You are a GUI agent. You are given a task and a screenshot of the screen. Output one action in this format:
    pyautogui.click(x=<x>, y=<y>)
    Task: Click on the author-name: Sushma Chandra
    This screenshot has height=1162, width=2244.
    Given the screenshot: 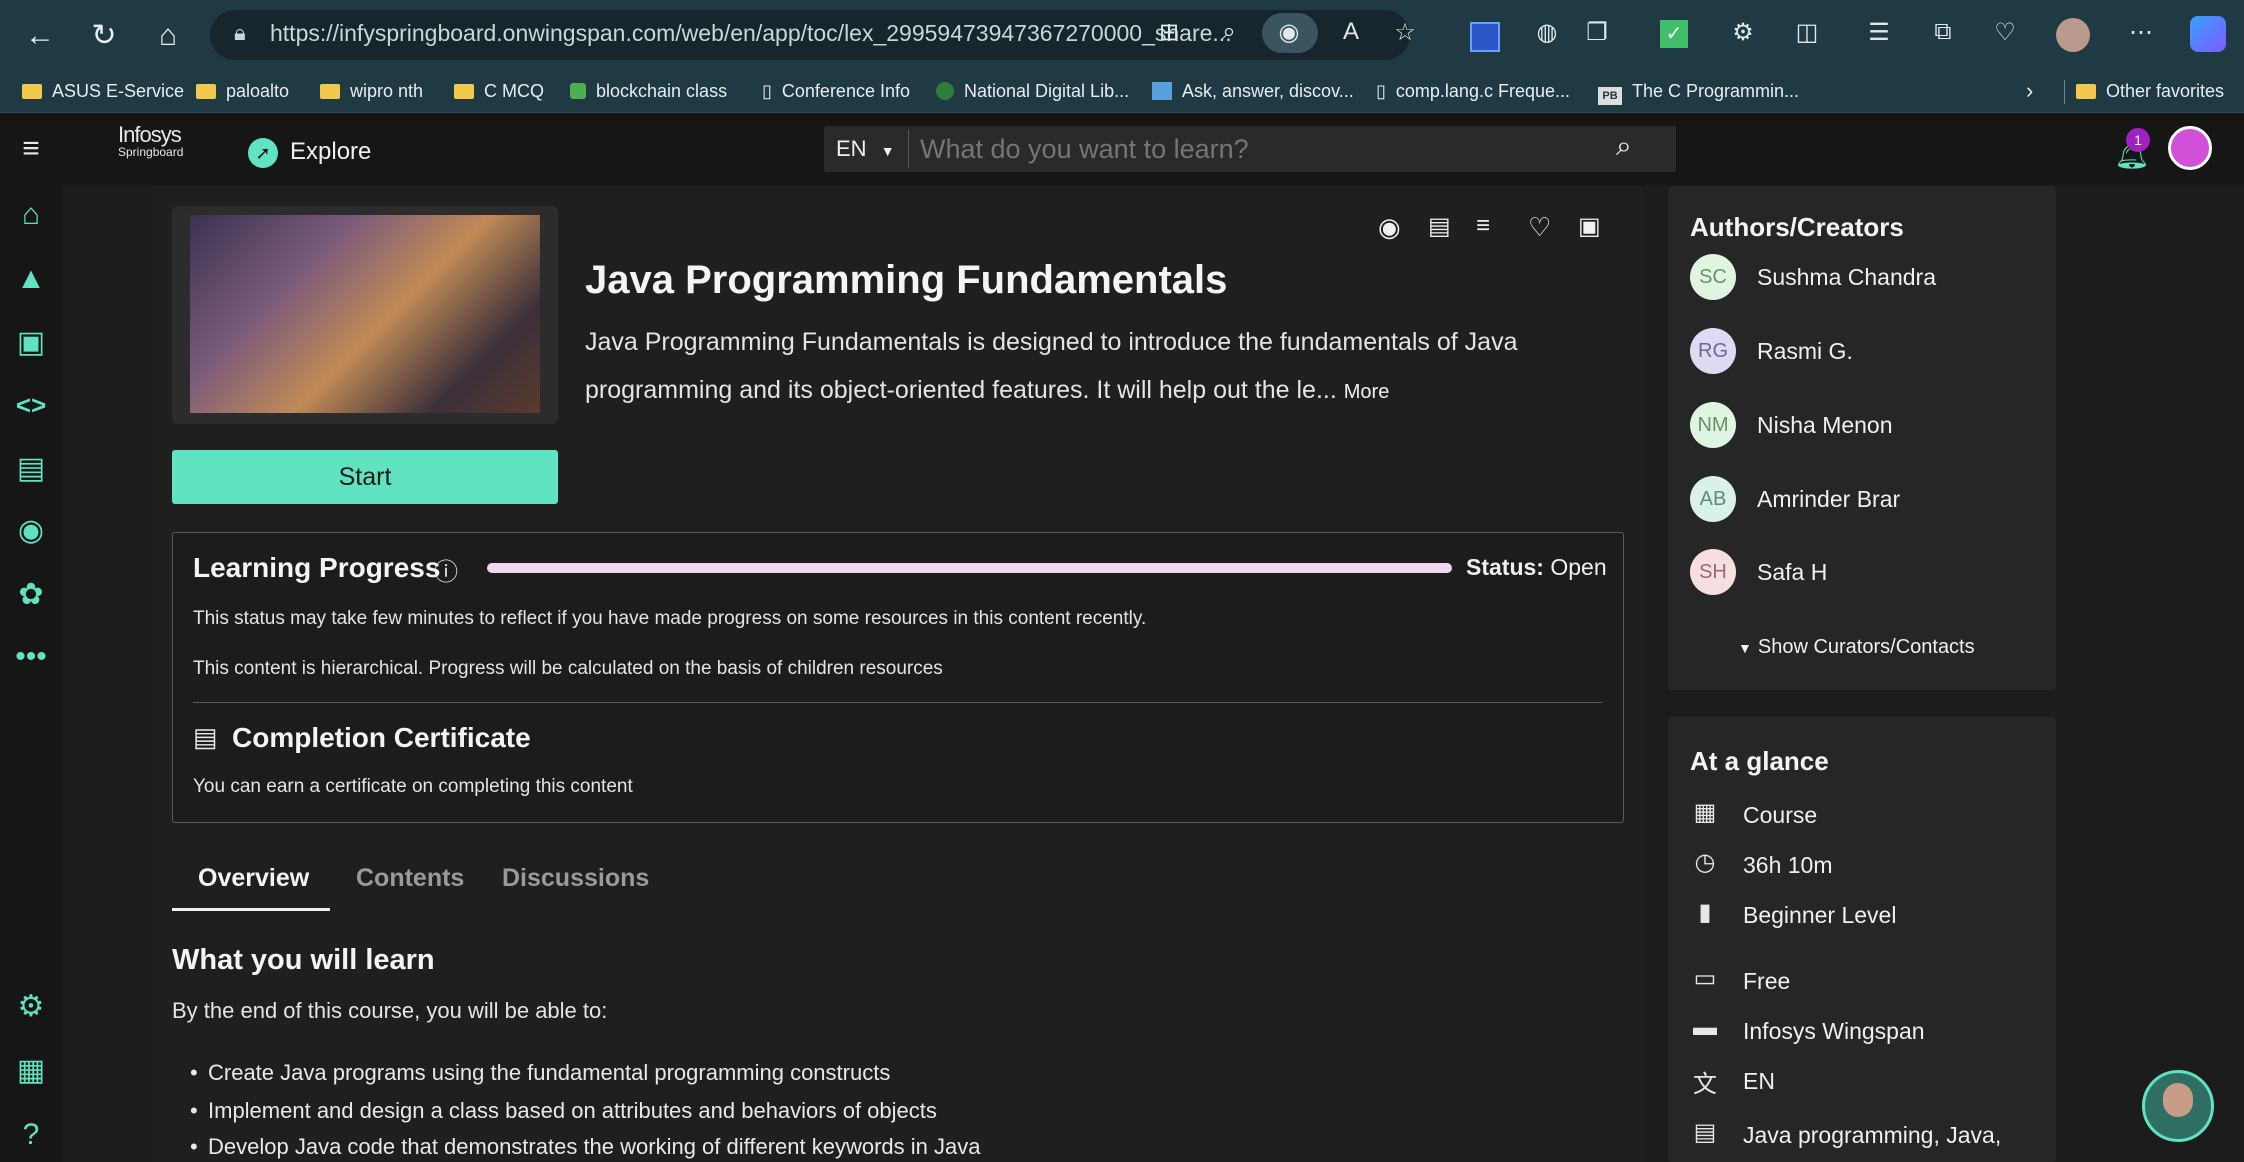 What is the action you would take?
    pyautogui.click(x=1846, y=277)
    